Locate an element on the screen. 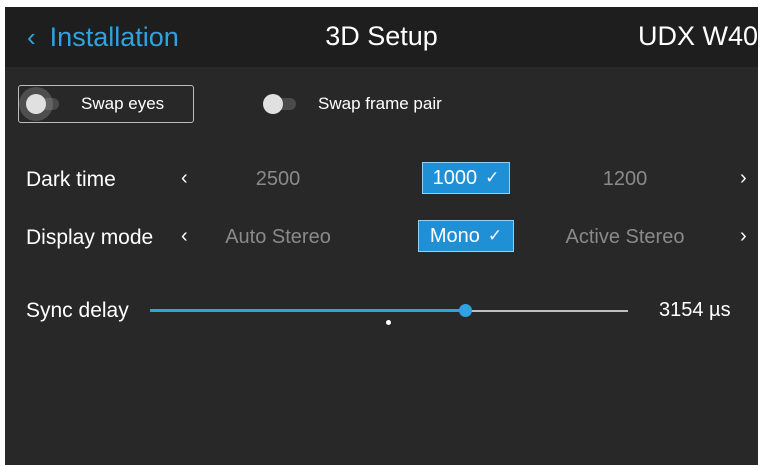  sync-delay-slider is located at coordinates (389, 310).